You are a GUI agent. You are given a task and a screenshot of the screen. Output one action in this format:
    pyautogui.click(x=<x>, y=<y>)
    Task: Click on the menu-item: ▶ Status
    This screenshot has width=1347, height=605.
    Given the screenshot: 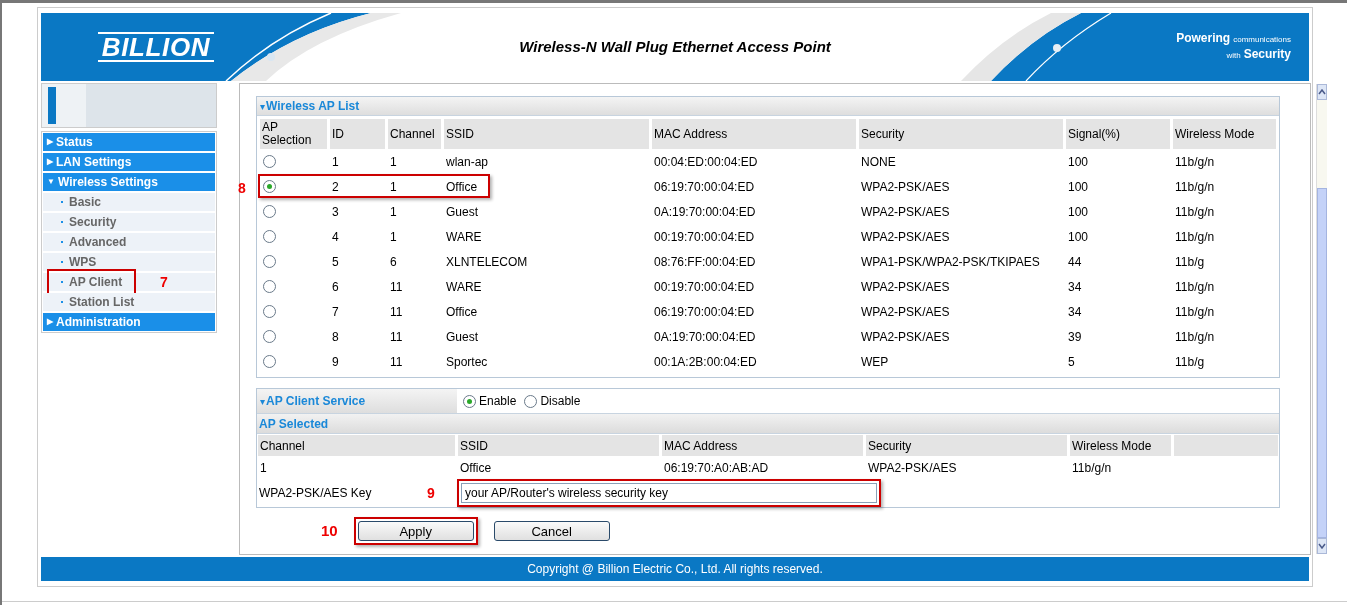 What is the action you would take?
    pyautogui.click(x=129, y=142)
    